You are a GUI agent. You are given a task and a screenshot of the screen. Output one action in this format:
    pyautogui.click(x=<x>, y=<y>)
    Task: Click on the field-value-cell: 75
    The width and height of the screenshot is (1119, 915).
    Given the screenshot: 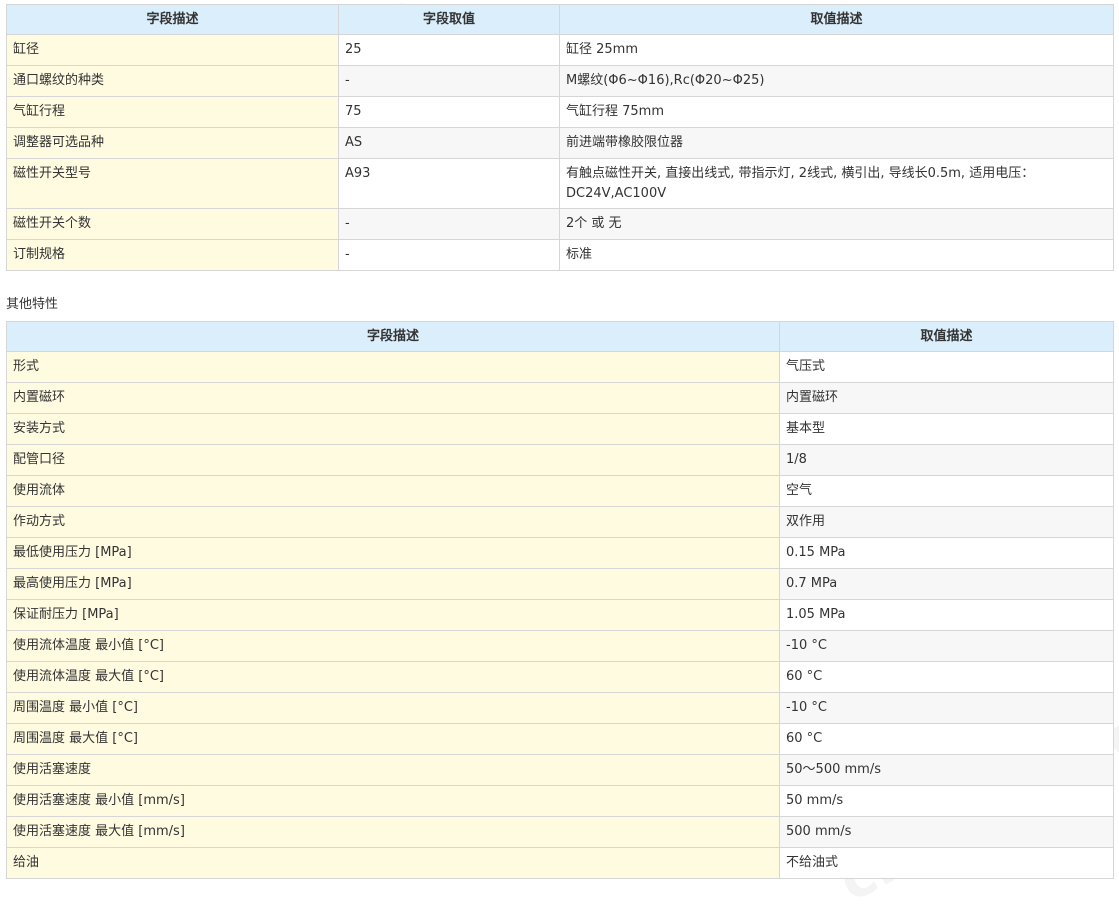 What is the action you would take?
    pyautogui.click(x=449, y=112)
    